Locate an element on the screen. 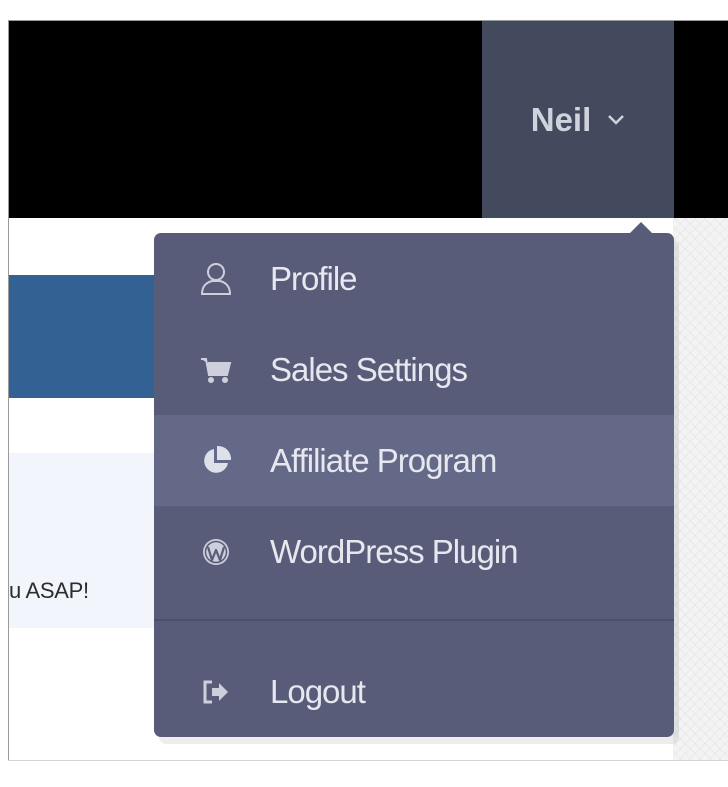 The width and height of the screenshot is (728, 787). menu-item-wordpress-plugin: WordPress Plugin is located at coordinates (414, 551).